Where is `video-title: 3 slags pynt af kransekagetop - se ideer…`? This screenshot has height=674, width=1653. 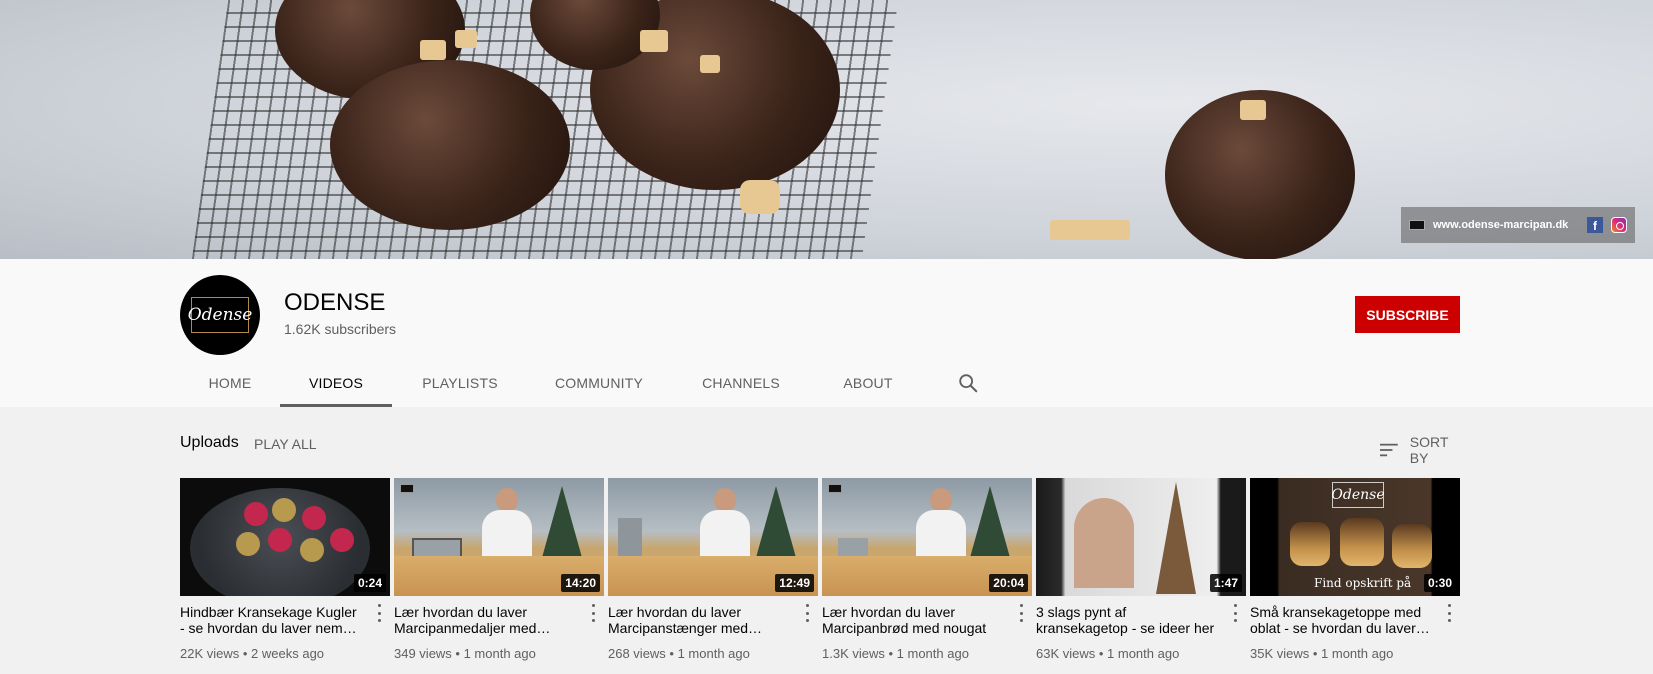
video-title: 3 slags pynt af kransekagetop - se ideer… is located at coordinates (1127, 620).